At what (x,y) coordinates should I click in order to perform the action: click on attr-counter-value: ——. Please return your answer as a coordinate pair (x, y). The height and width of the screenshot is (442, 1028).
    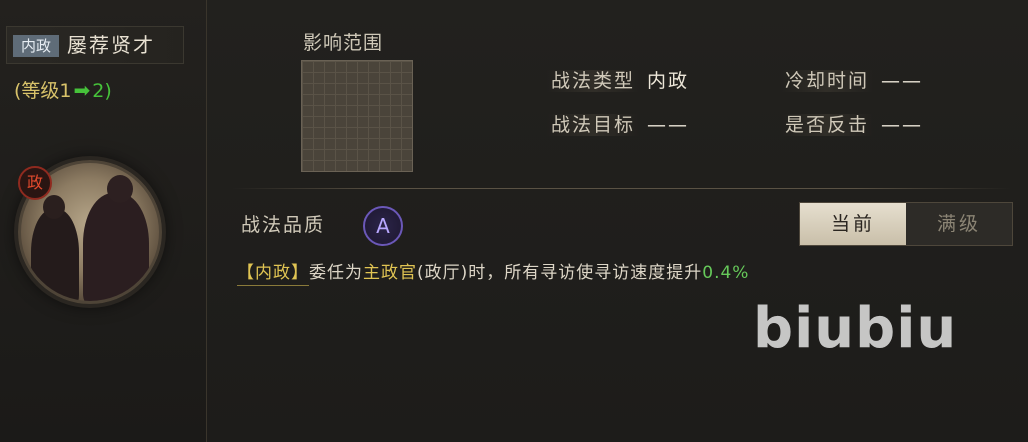
    Looking at the image, I should click on (902, 125).